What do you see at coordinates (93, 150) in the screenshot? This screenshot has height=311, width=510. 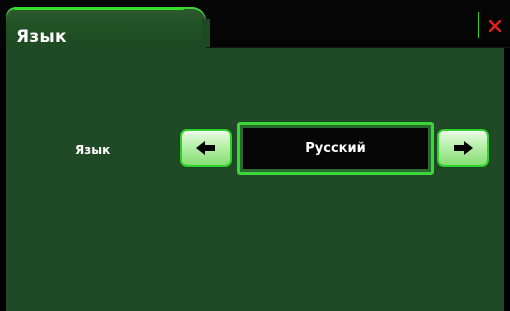 I see `language-label: Язык` at bounding box center [93, 150].